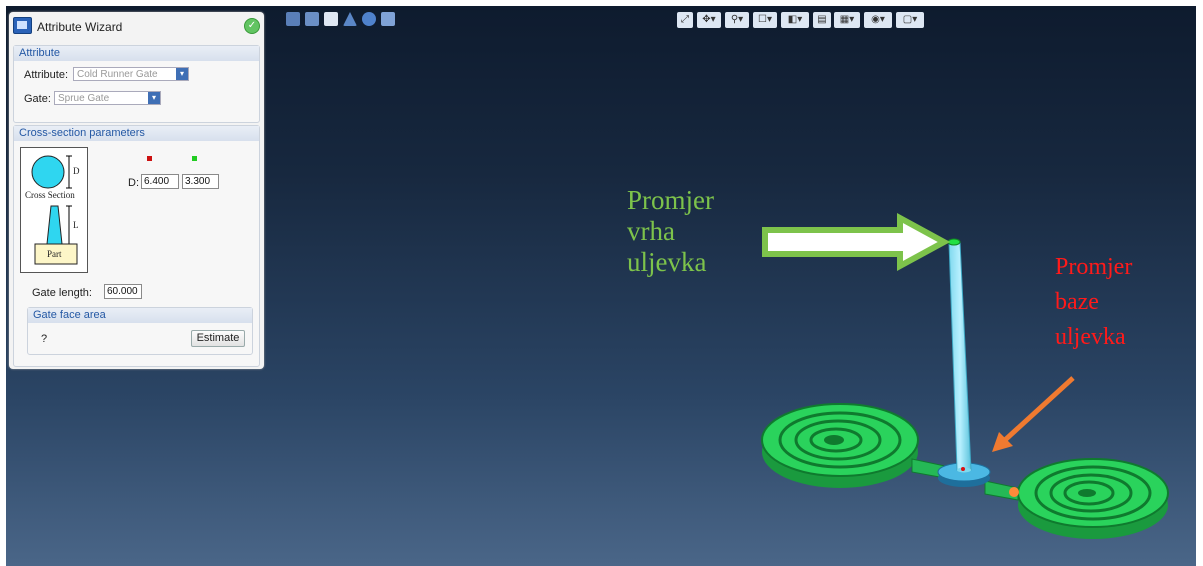  Describe the element at coordinates (651, 231) in the screenshot. I see `annotation-line: vrha` at that location.